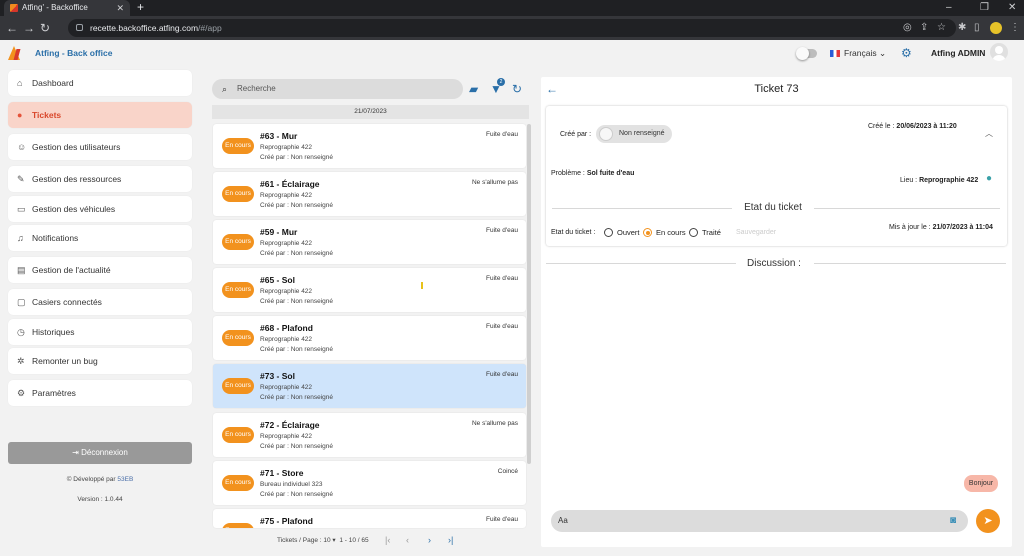 This screenshot has height=556, width=1024. I want to click on sidebar-item-label: Notifications, so click(55, 238).